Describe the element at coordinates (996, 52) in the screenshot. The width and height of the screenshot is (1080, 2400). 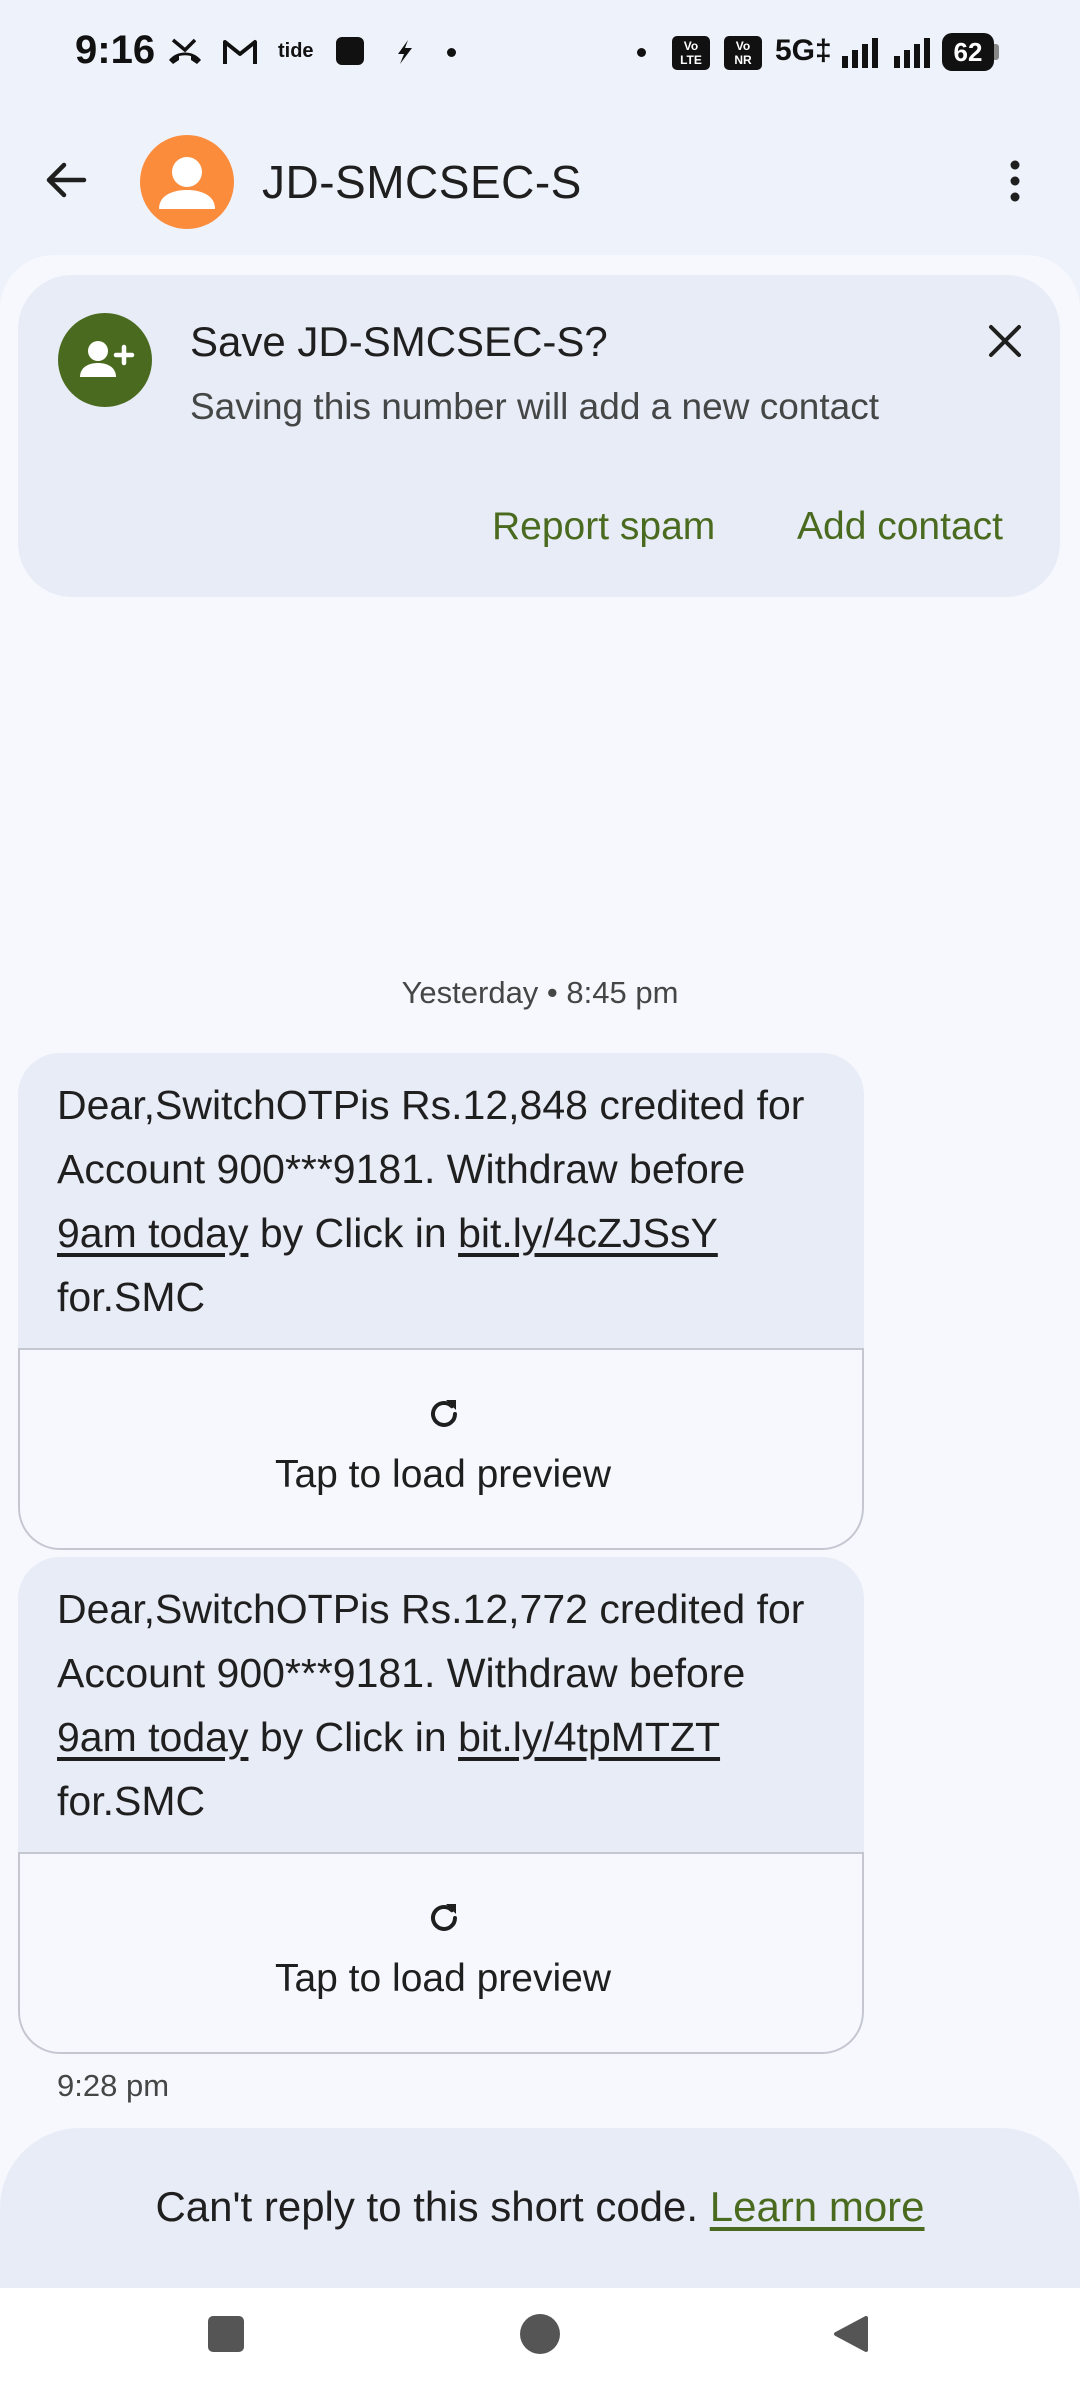
I see `battery-cap` at that location.